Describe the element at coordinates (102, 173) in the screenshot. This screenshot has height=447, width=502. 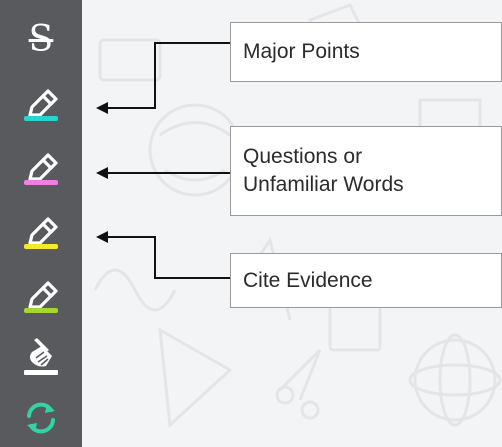
I see `arrow-questions` at that location.